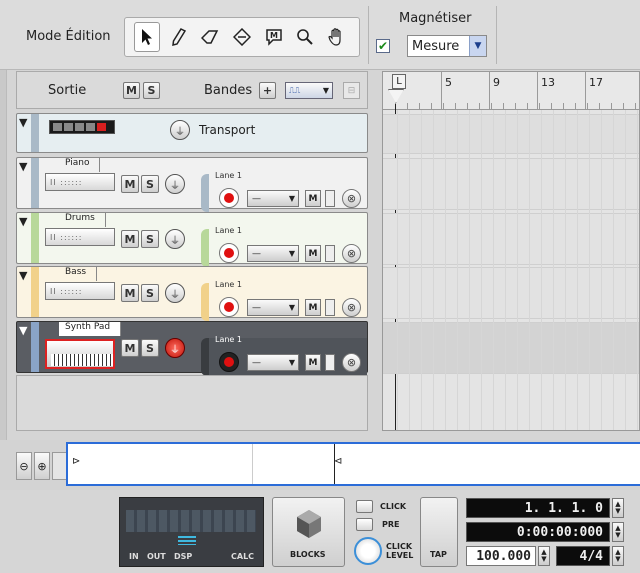  I want to click on waveform-icon: ⎍⎍, so click(295, 90).